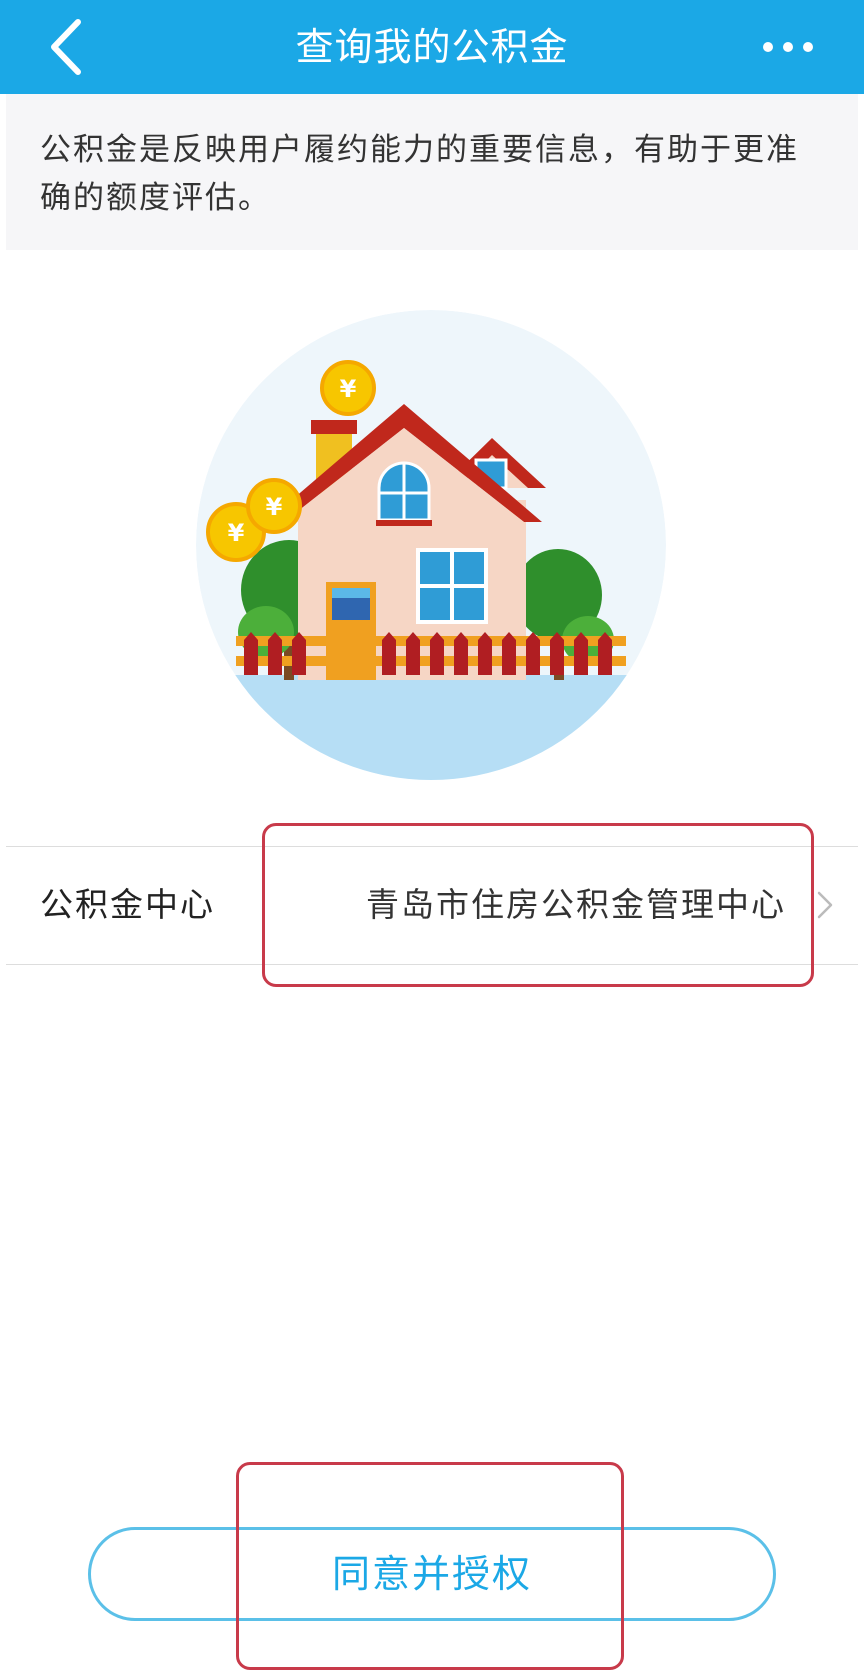  What do you see at coordinates (127, 904) in the screenshot?
I see `fund-center-label: 公积金中心` at bounding box center [127, 904].